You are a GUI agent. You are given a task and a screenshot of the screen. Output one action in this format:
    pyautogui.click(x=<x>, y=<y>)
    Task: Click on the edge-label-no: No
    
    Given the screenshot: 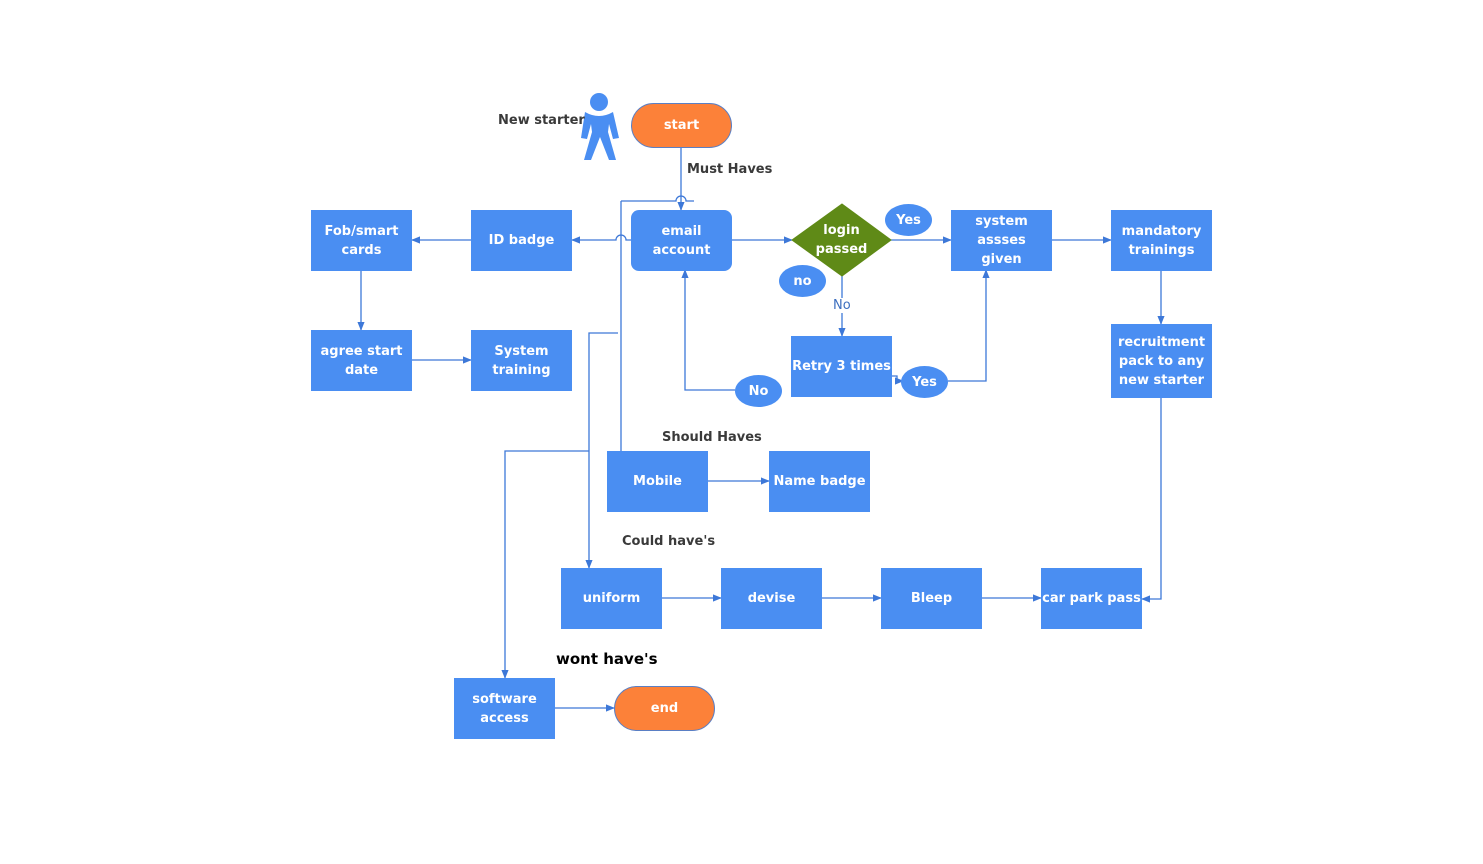 What is the action you would take?
    pyautogui.click(x=842, y=305)
    